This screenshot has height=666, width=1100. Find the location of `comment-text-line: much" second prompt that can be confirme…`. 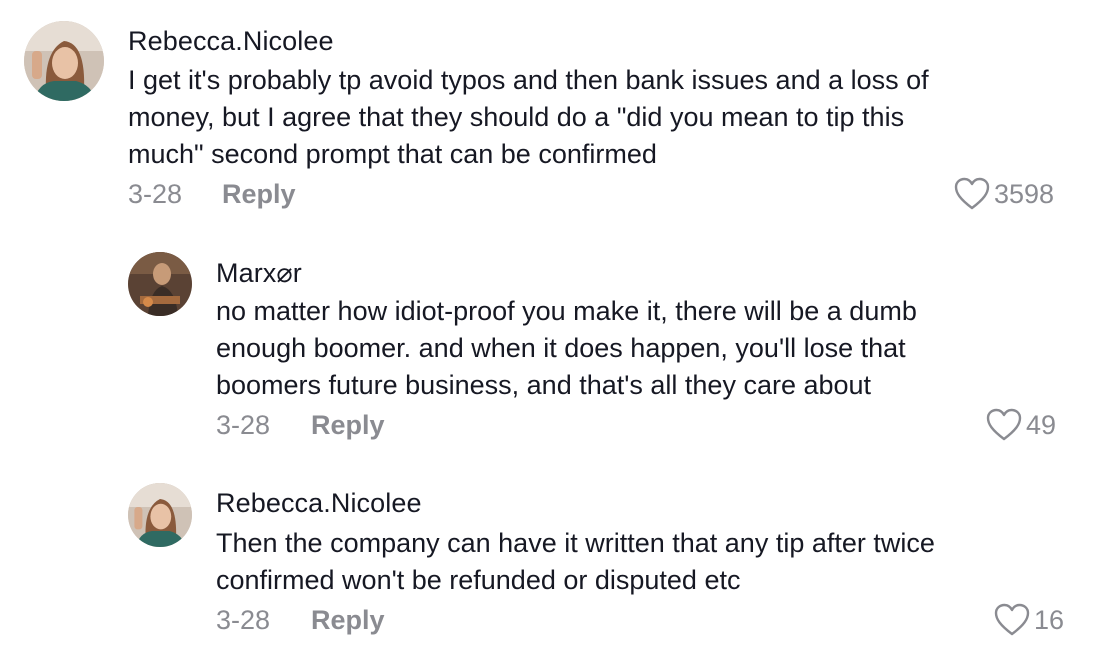

comment-text-line: much" second prompt that can be confirme… is located at coordinates (392, 154).